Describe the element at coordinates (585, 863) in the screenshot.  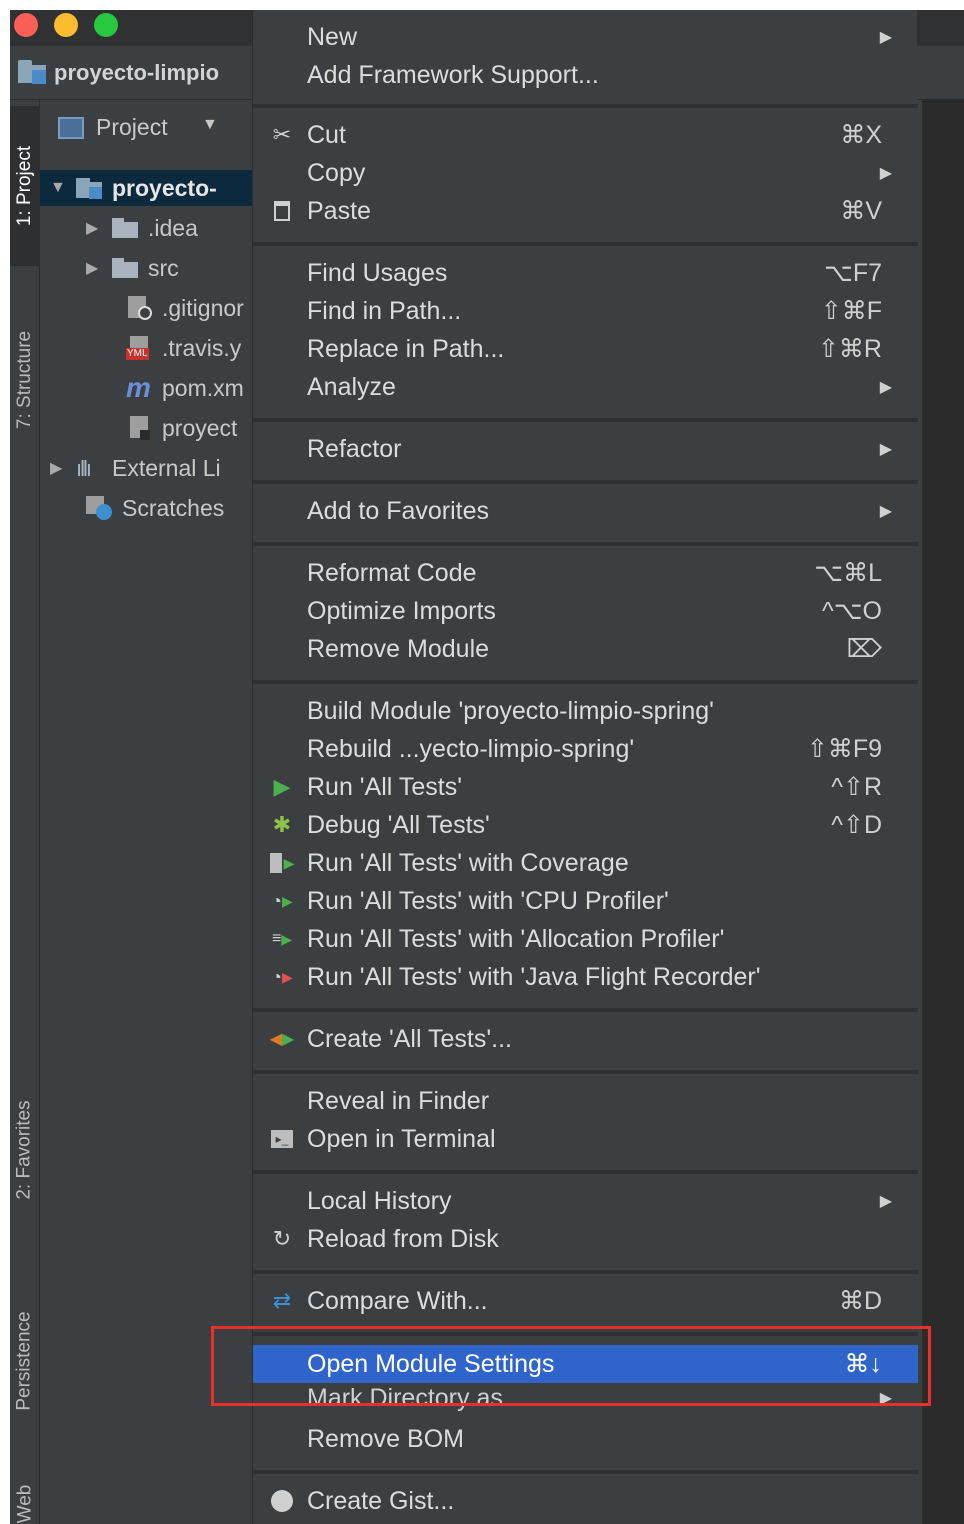
I see `menu-item-run-with-coverage: ▶ Run 'All Tests' with Coverage` at that location.